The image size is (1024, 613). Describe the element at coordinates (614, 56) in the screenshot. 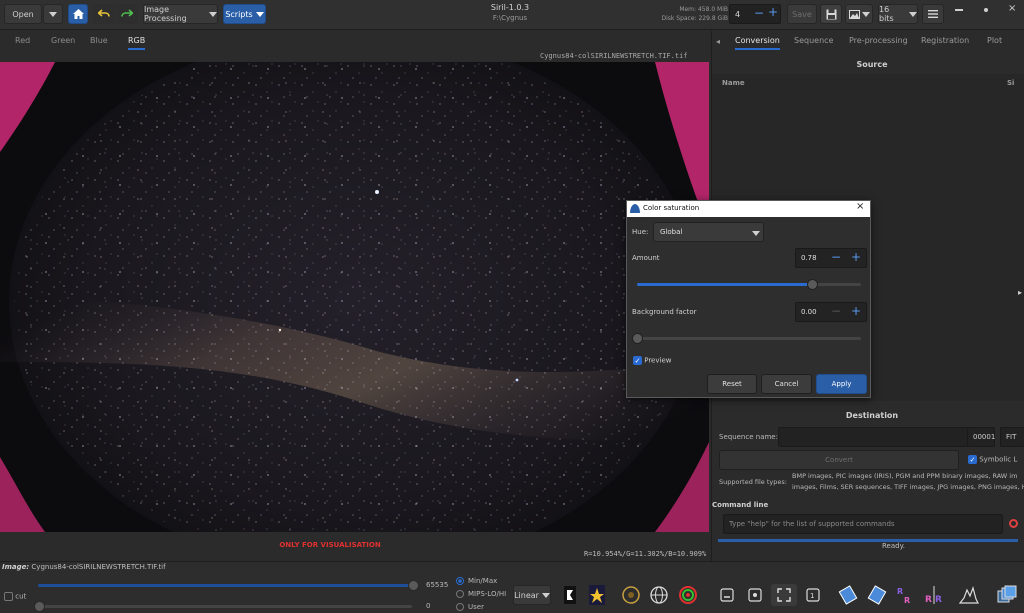

I see `image-filename-overlay: Cygnus84-colSIRILNEWSTRETCH.TIF.tif` at that location.